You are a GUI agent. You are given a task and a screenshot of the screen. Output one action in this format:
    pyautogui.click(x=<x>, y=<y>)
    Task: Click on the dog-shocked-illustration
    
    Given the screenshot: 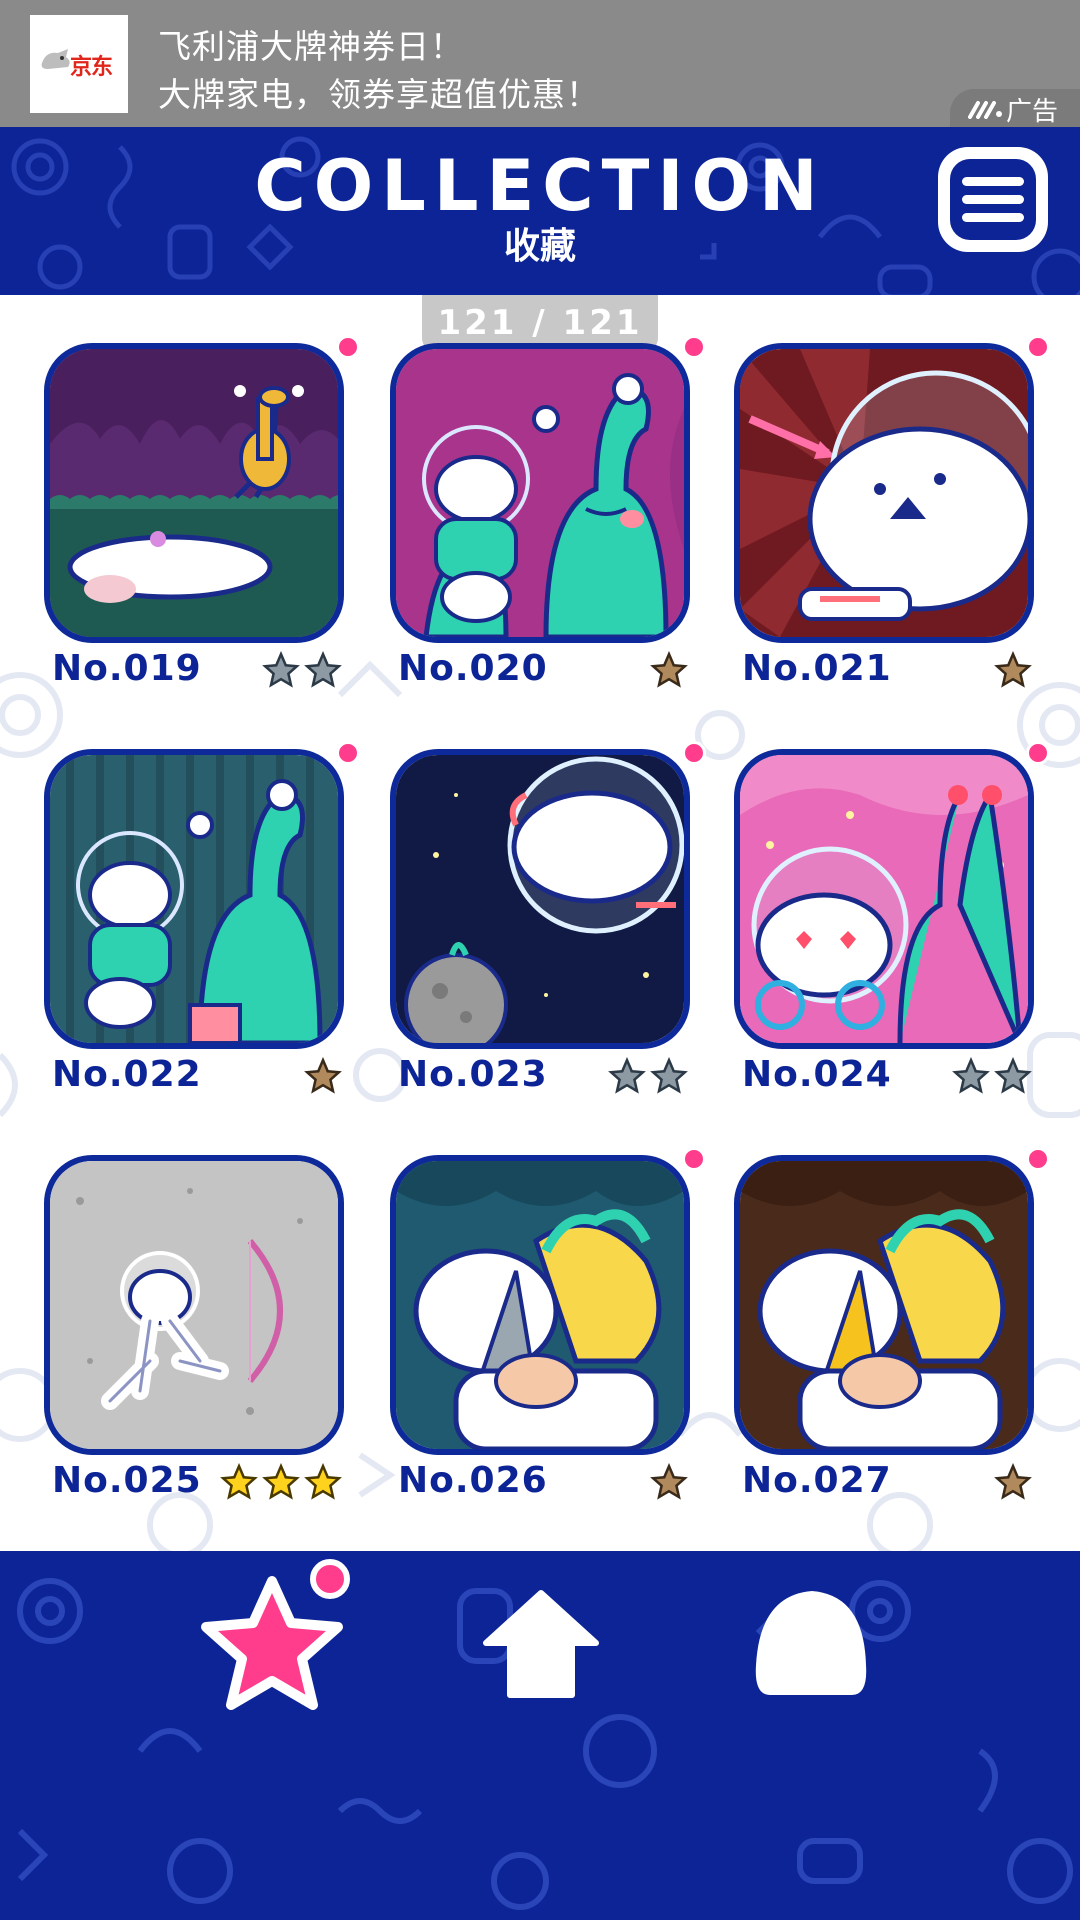 What is the action you would take?
    pyautogui.click(x=884, y=493)
    